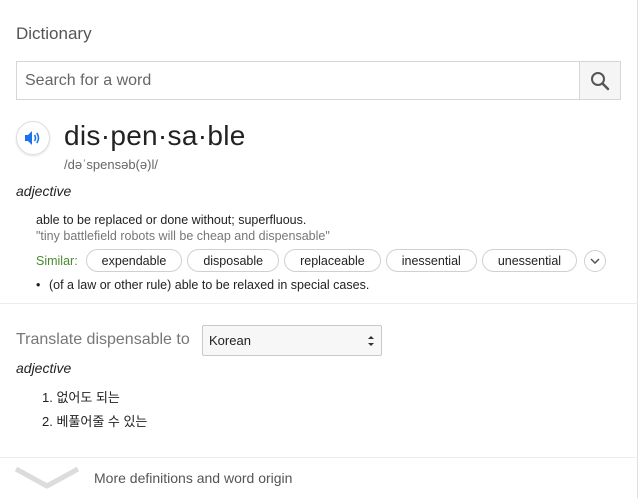 This screenshot has height=498, width=638. Describe the element at coordinates (134, 260) in the screenshot. I see `similar-chip-expendable: expendable` at that location.